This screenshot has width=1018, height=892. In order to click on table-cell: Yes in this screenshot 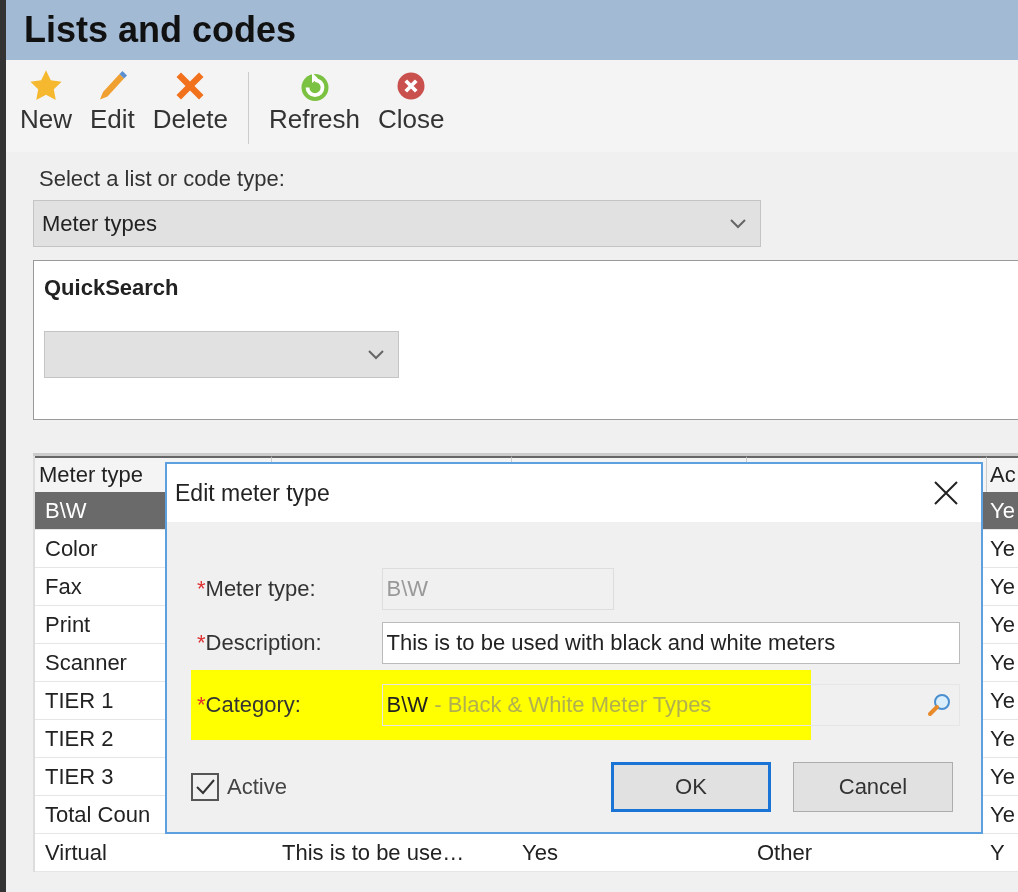, I will do `click(540, 852)`.